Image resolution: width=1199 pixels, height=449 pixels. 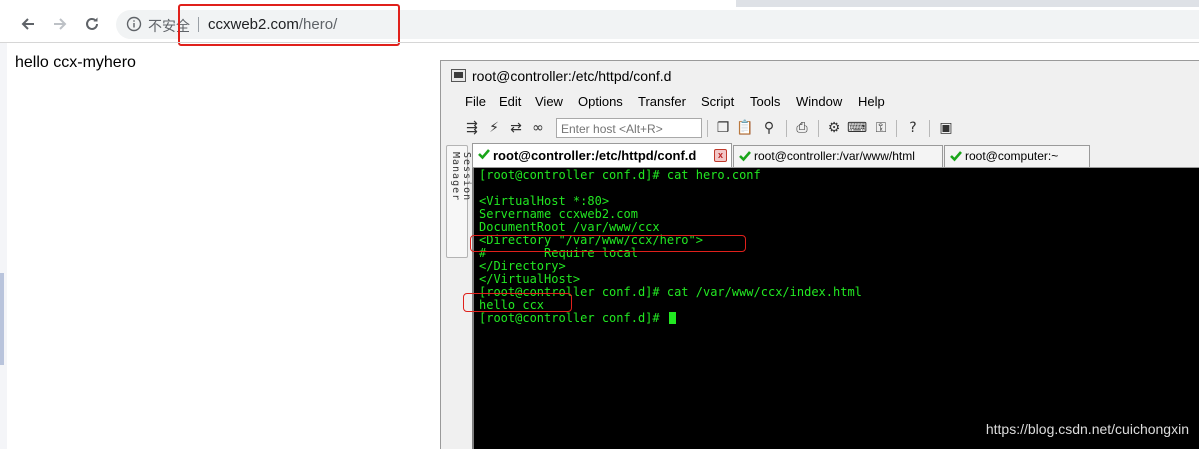 I want to click on session-tab-conf-d: root@controller:/etc/httpd/conf.d x, so click(x=602, y=155).